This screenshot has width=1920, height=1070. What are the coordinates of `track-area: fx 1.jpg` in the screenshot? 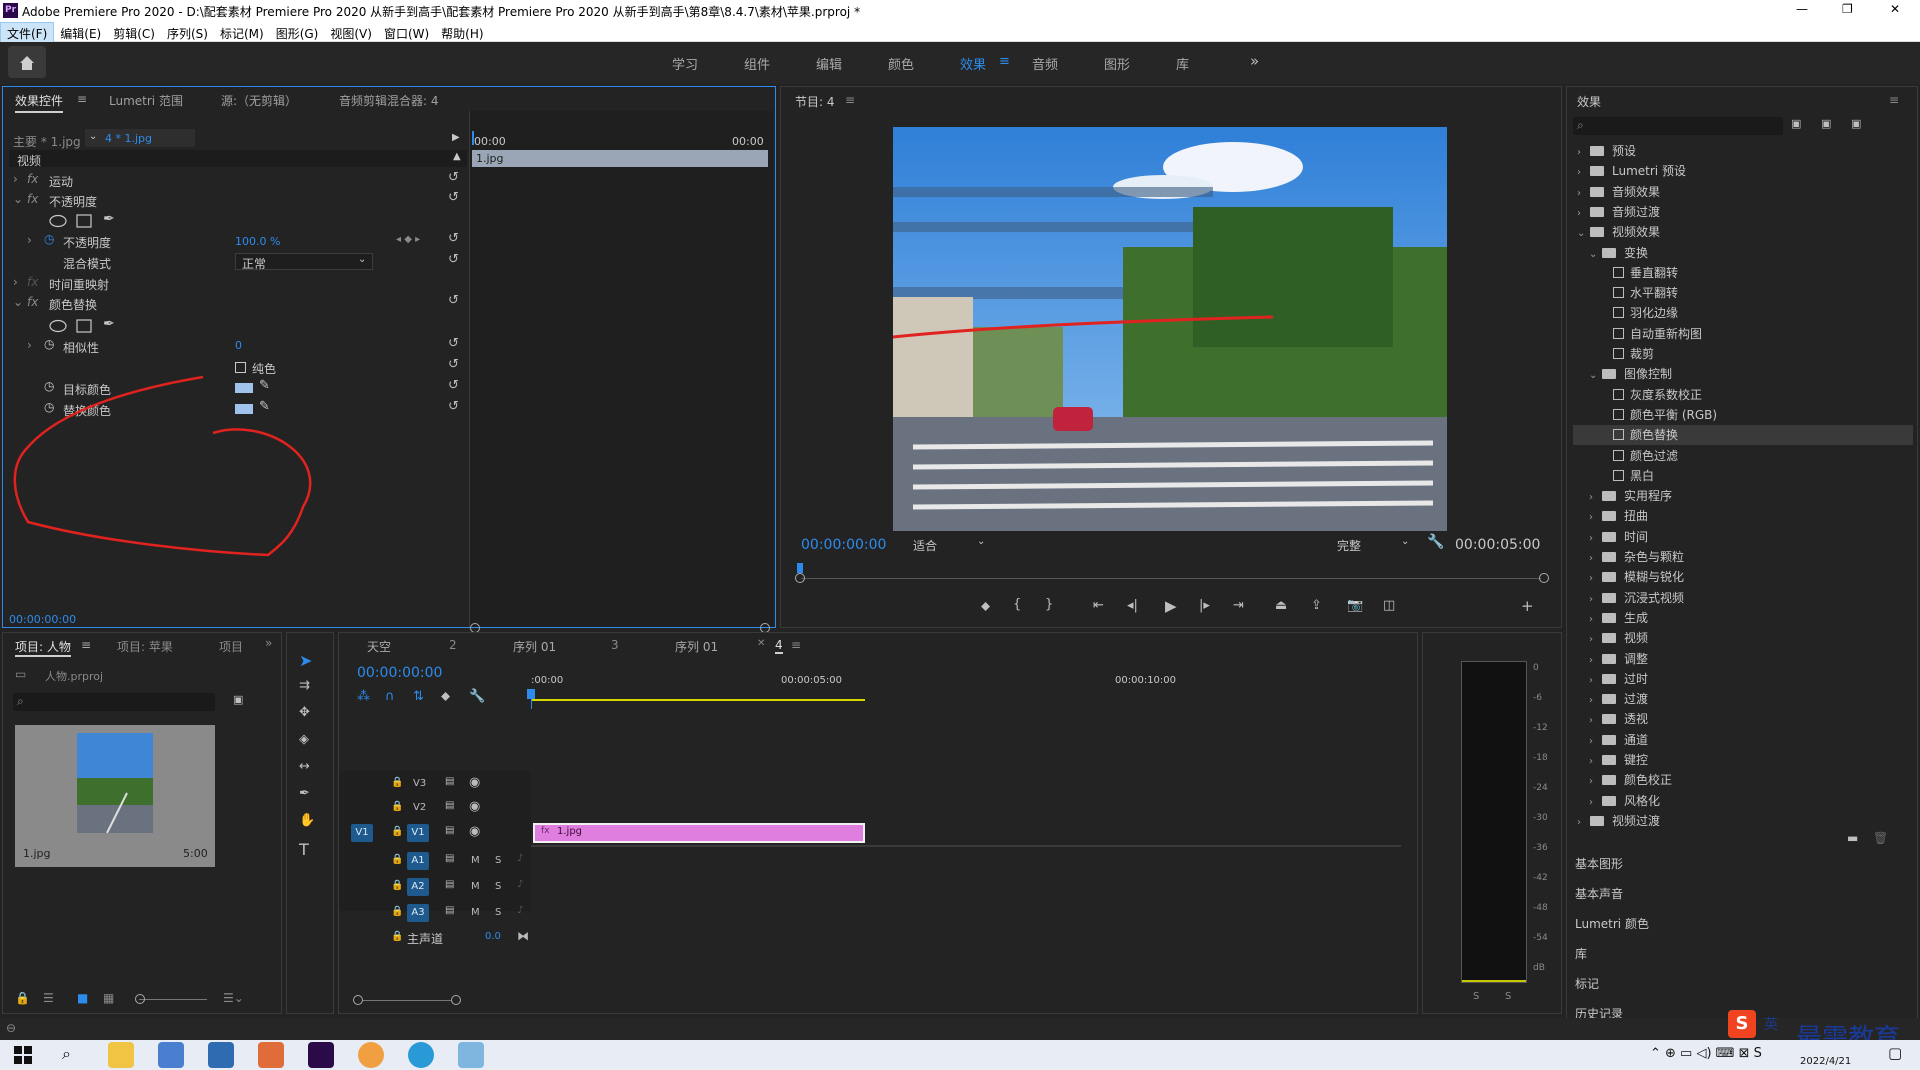 It's located at (966, 854).